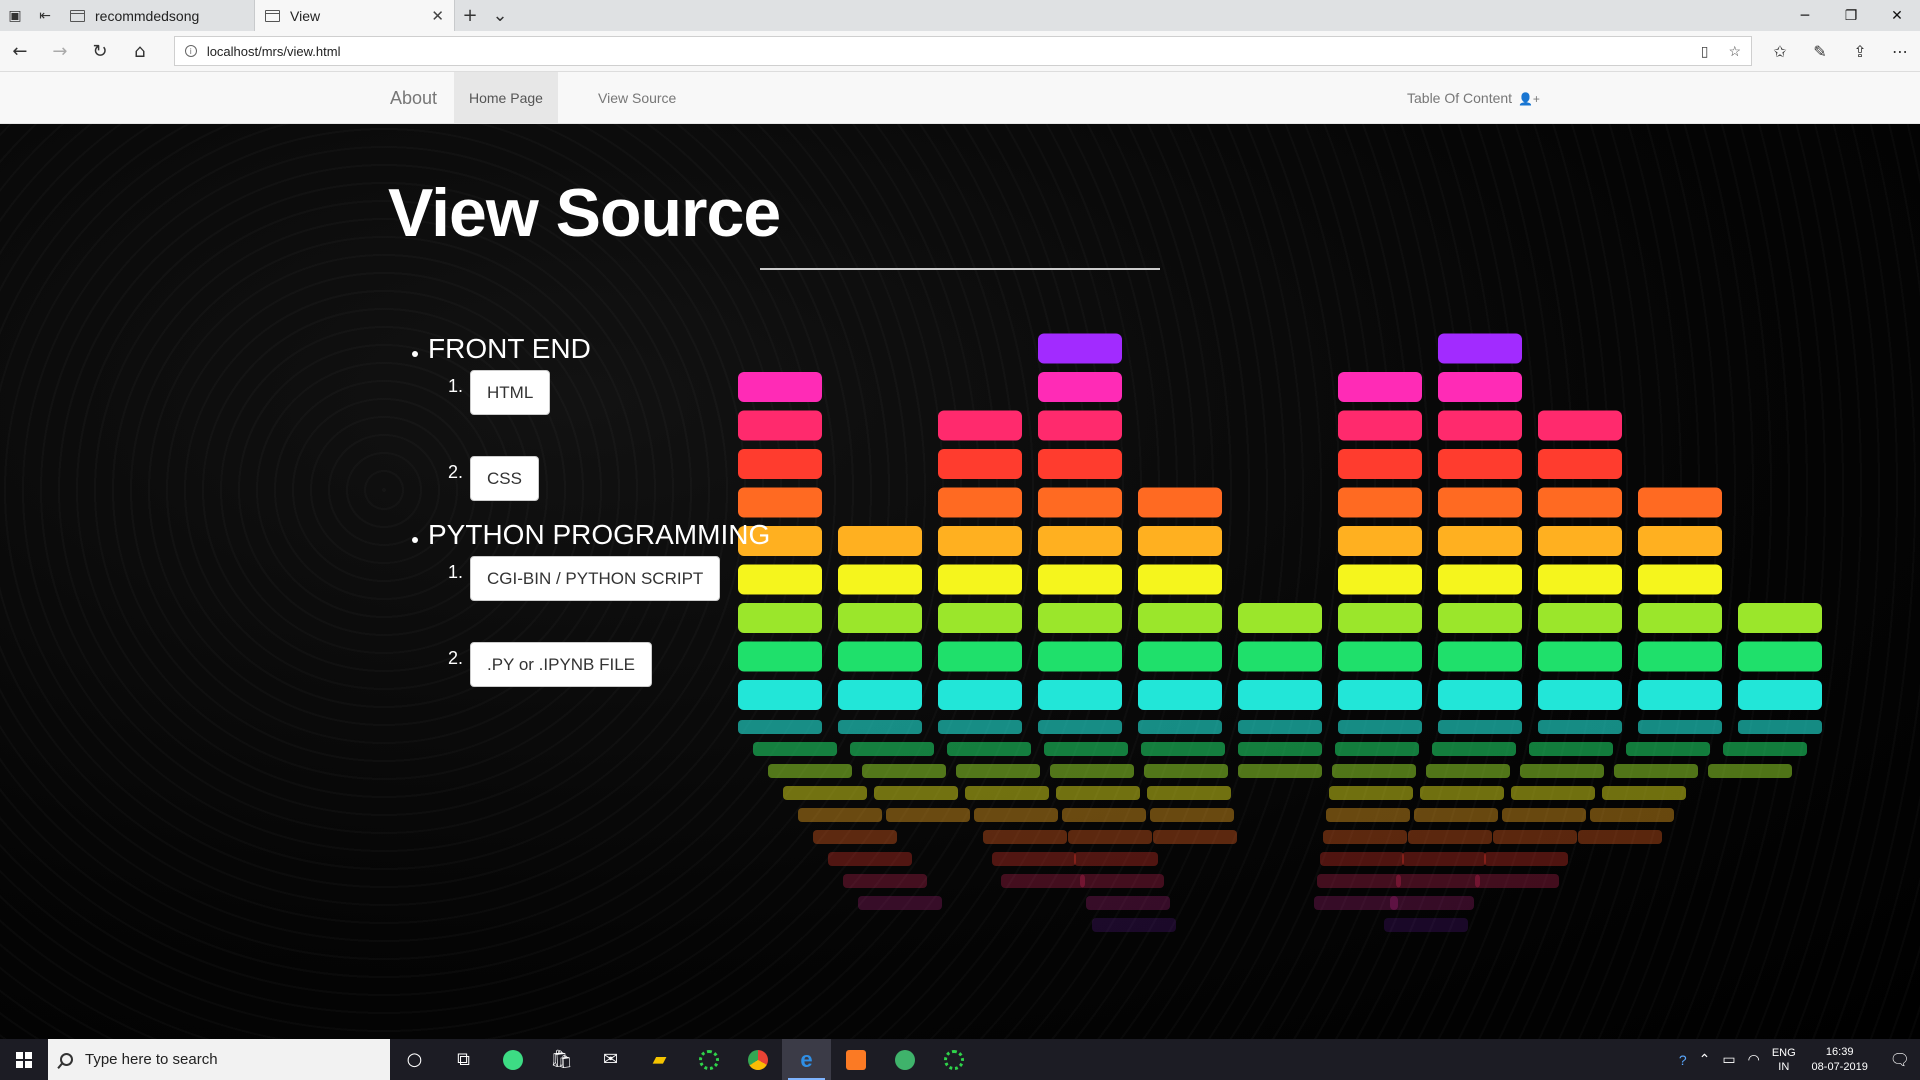 This screenshot has width=1920, height=1080. Describe the element at coordinates (1528, 99) in the screenshot. I see `user-plus-icon: 👤+` at that location.